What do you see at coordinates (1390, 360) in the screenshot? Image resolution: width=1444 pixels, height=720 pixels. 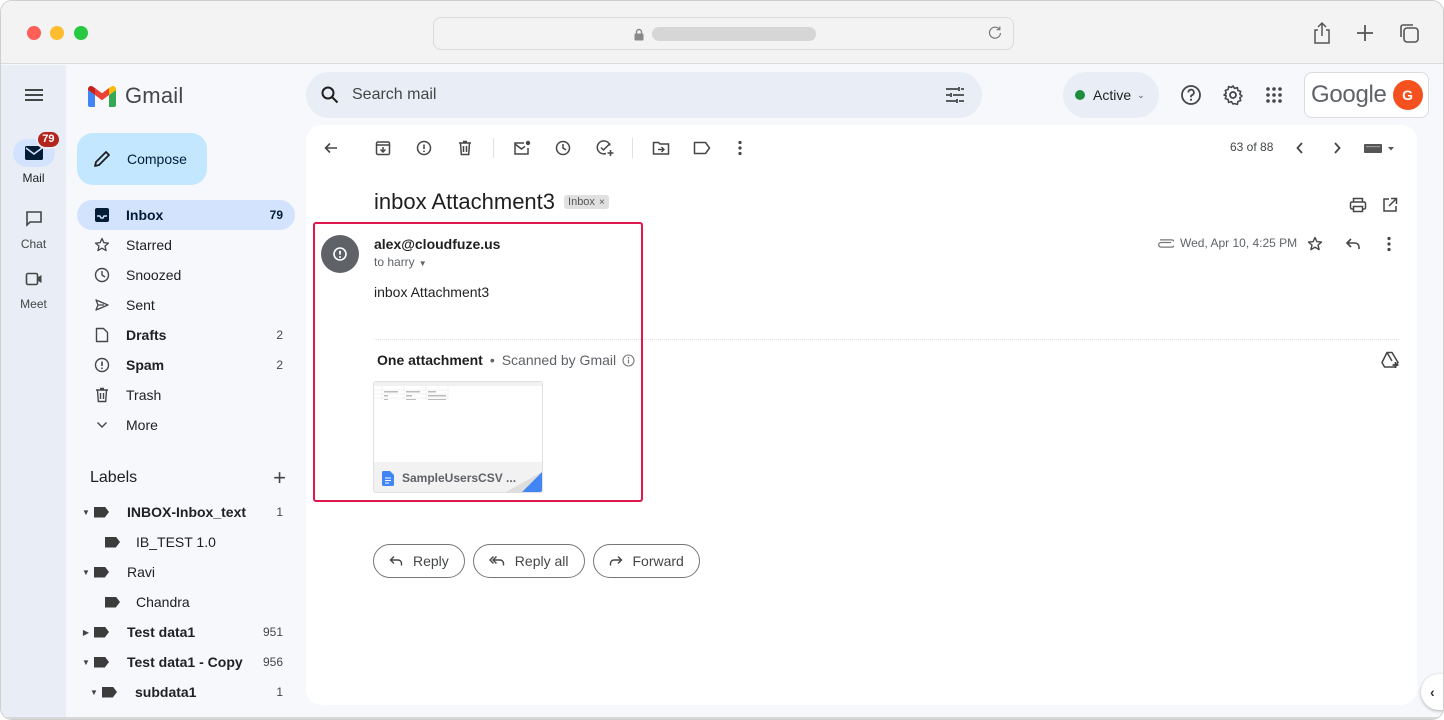 I see `add-to-drive-icon` at bounding box center [1390, 360].